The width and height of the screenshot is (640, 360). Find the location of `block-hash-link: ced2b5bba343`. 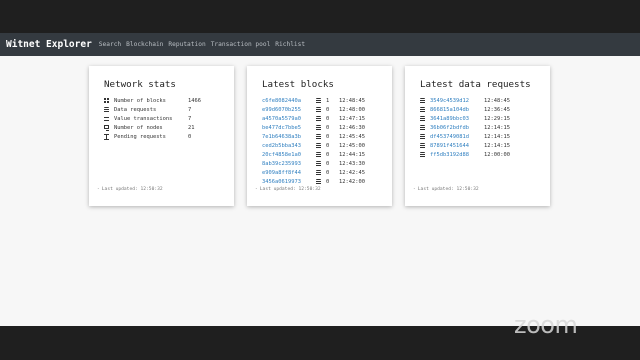

block-hash-link: ced2b5bba343 is located at coordinates (289, 146).